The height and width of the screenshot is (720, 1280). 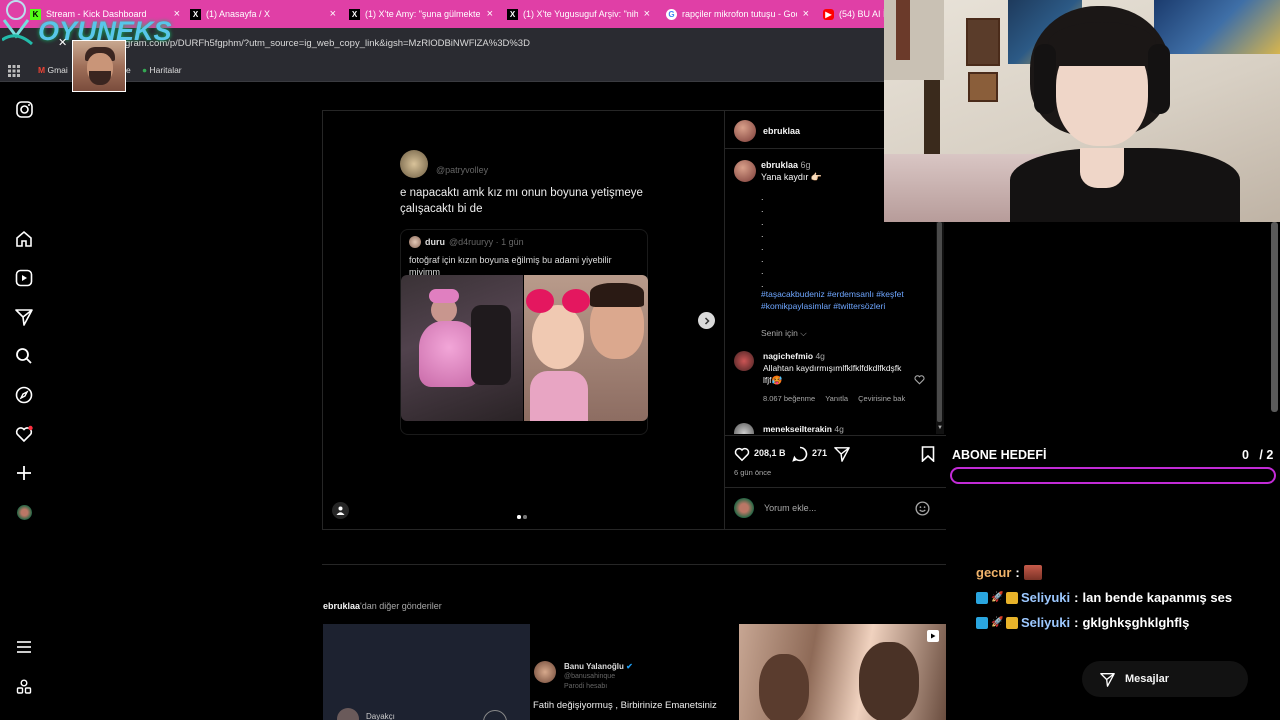 I want to click on person-icon, so click(x=340, y=510).